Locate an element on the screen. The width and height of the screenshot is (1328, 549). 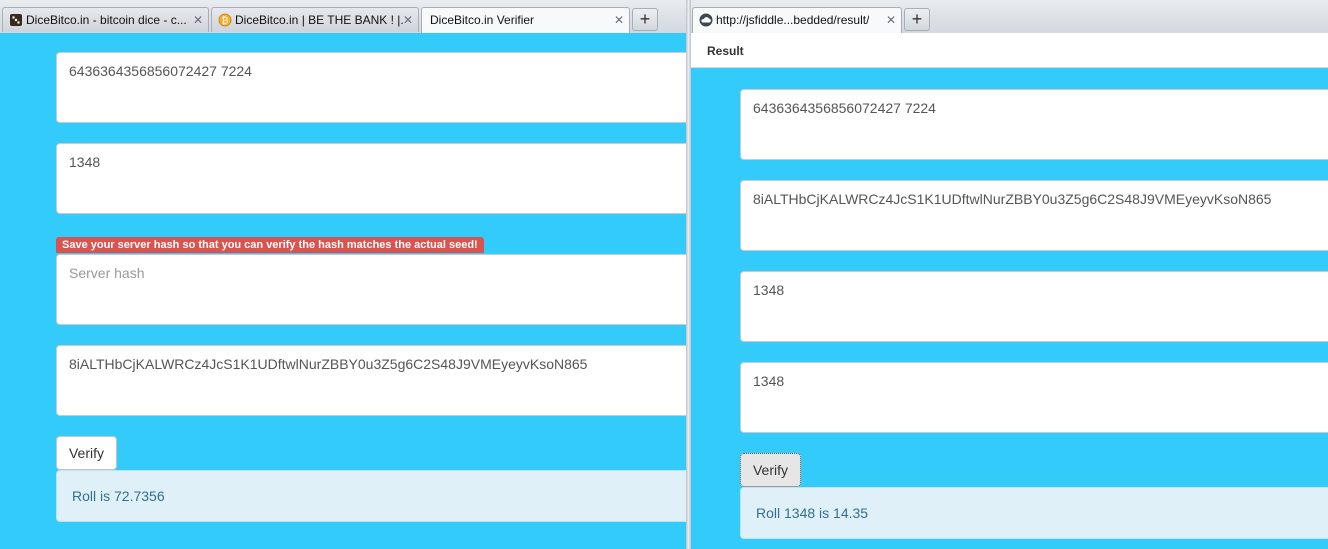
cloud-icon is located at coordinates (706, 19).